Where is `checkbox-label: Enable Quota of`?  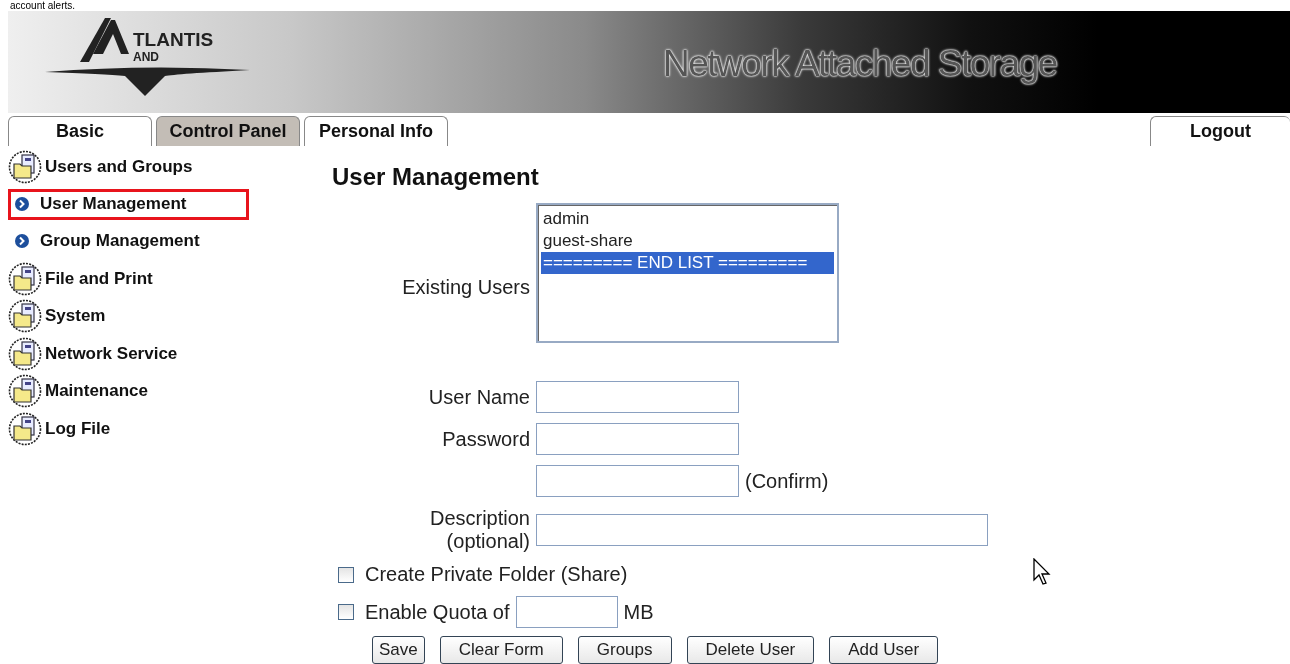
checkbox-label: Enable Quota of is located at coordinates (437, 612).